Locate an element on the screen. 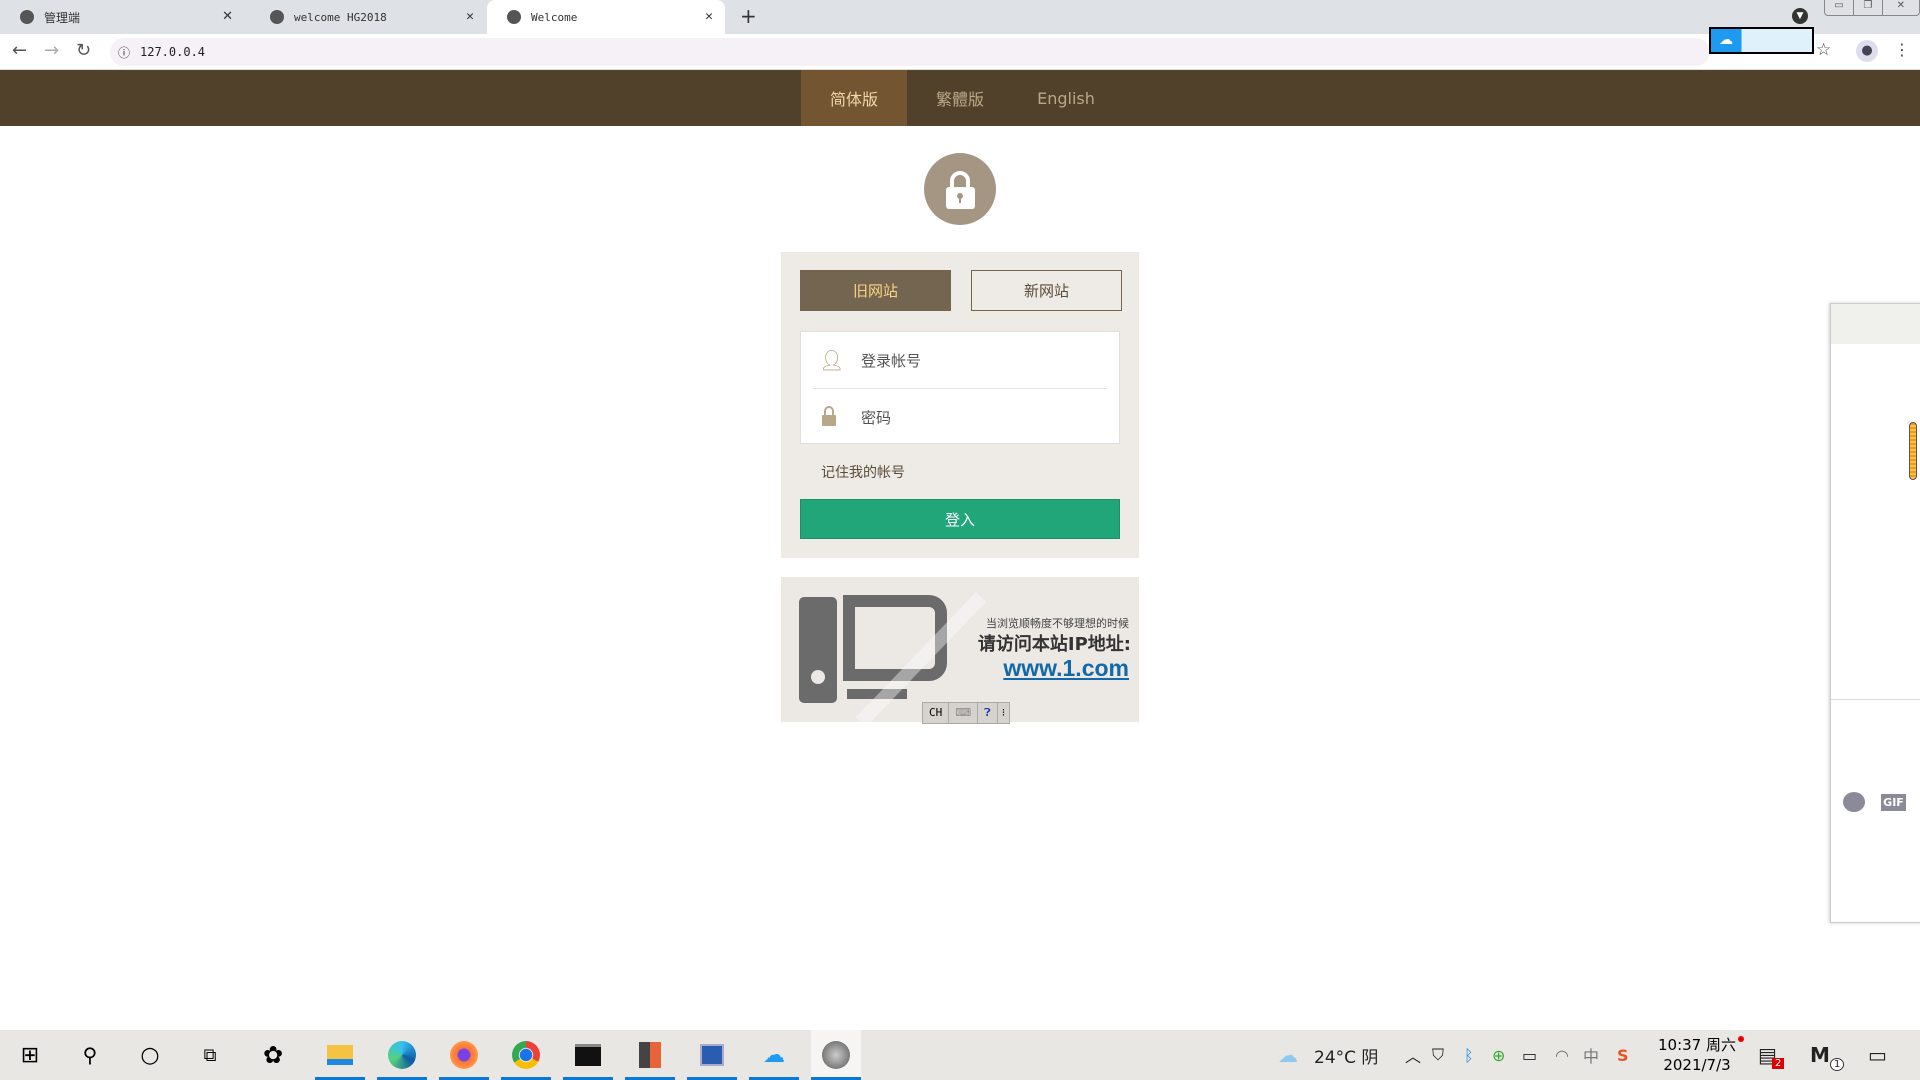  close-window-button: ✕ is located at coordinates (1900, 7).